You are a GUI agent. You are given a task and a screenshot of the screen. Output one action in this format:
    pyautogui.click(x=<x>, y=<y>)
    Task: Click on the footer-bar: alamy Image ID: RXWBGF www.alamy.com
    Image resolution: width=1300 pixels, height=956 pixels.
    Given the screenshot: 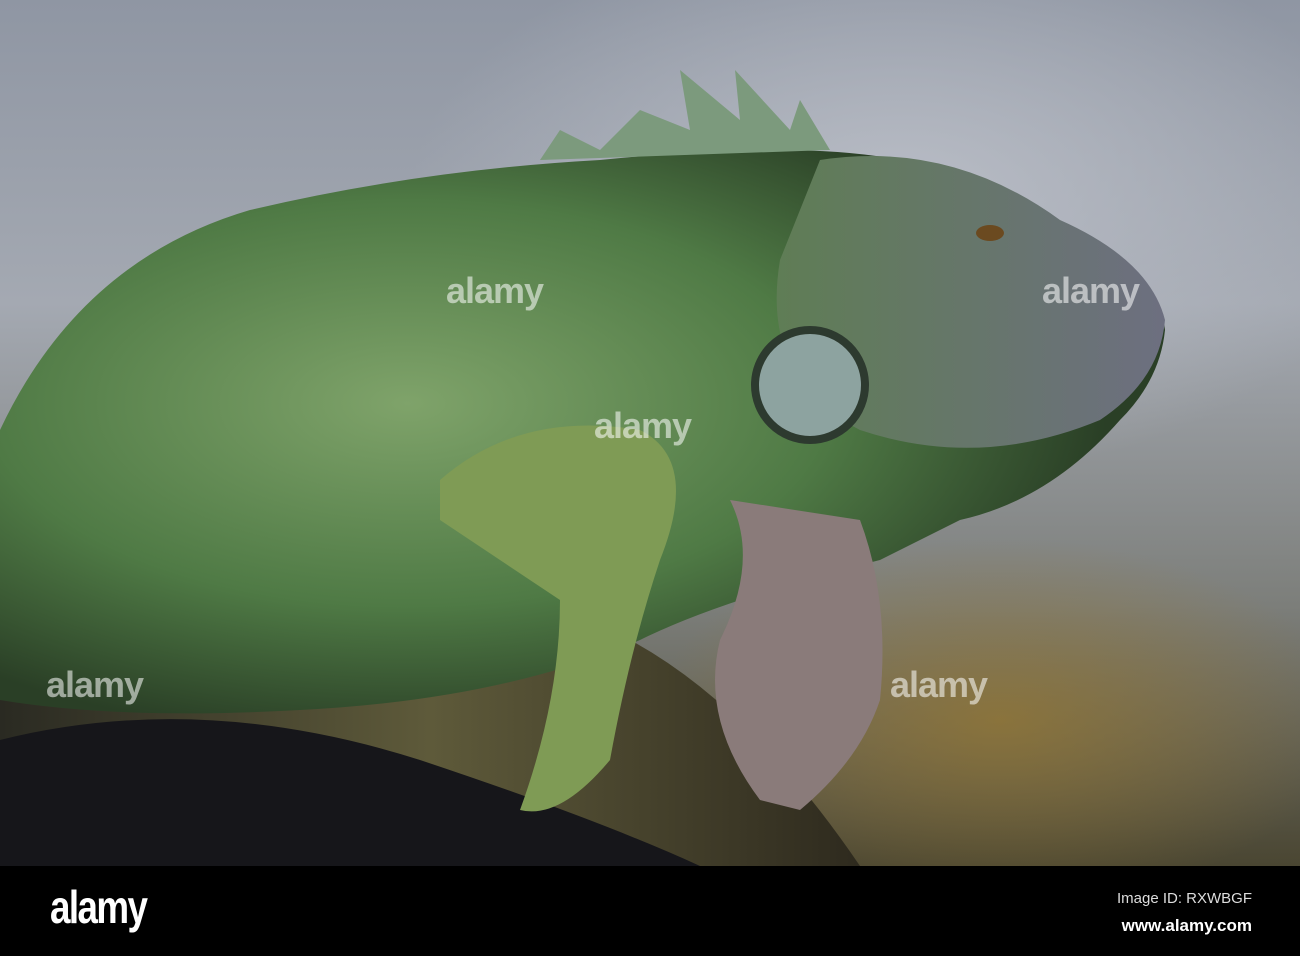 What is the action you would take?
    pyautogui.click(x=650, y=911)
    